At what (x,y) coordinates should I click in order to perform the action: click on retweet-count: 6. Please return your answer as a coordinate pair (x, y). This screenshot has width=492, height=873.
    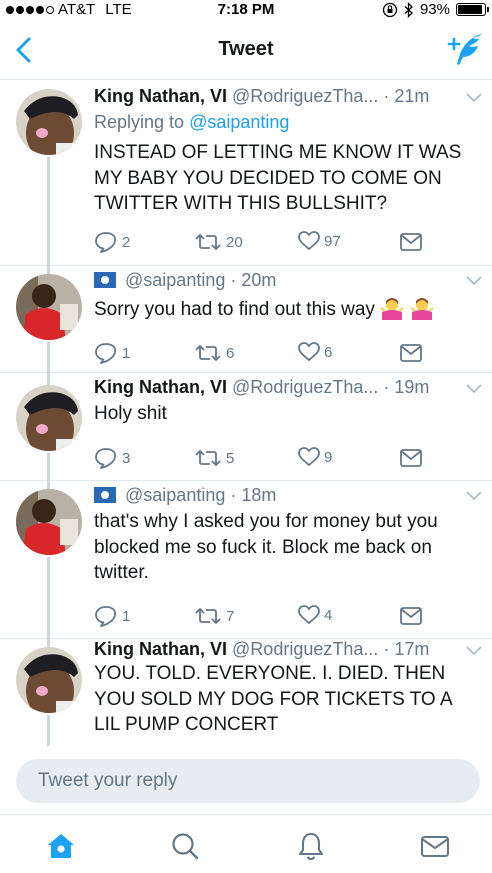
    Looking at the image, I should click on (230, 353).